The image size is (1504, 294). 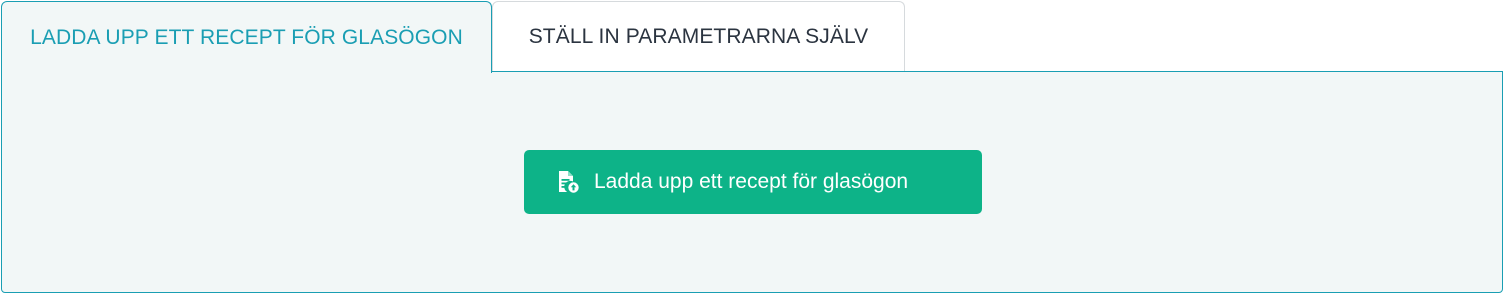 I want to click on tab-upload-prescription-label: LADDA UPP ETT RECEPT FÖR GLASÖGON, so click(x=246, y=37).